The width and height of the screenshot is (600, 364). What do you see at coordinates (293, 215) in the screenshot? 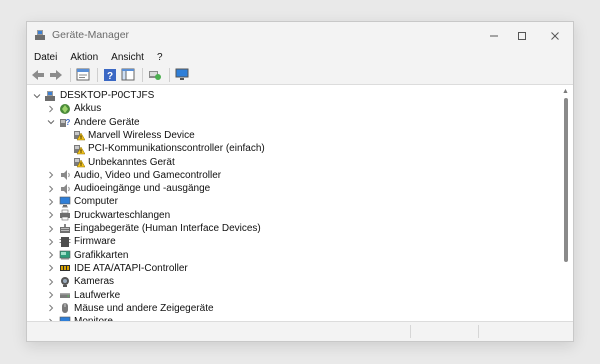
I see `tree-item: Druckwarteschlangen` at bounding box center [293, 215].